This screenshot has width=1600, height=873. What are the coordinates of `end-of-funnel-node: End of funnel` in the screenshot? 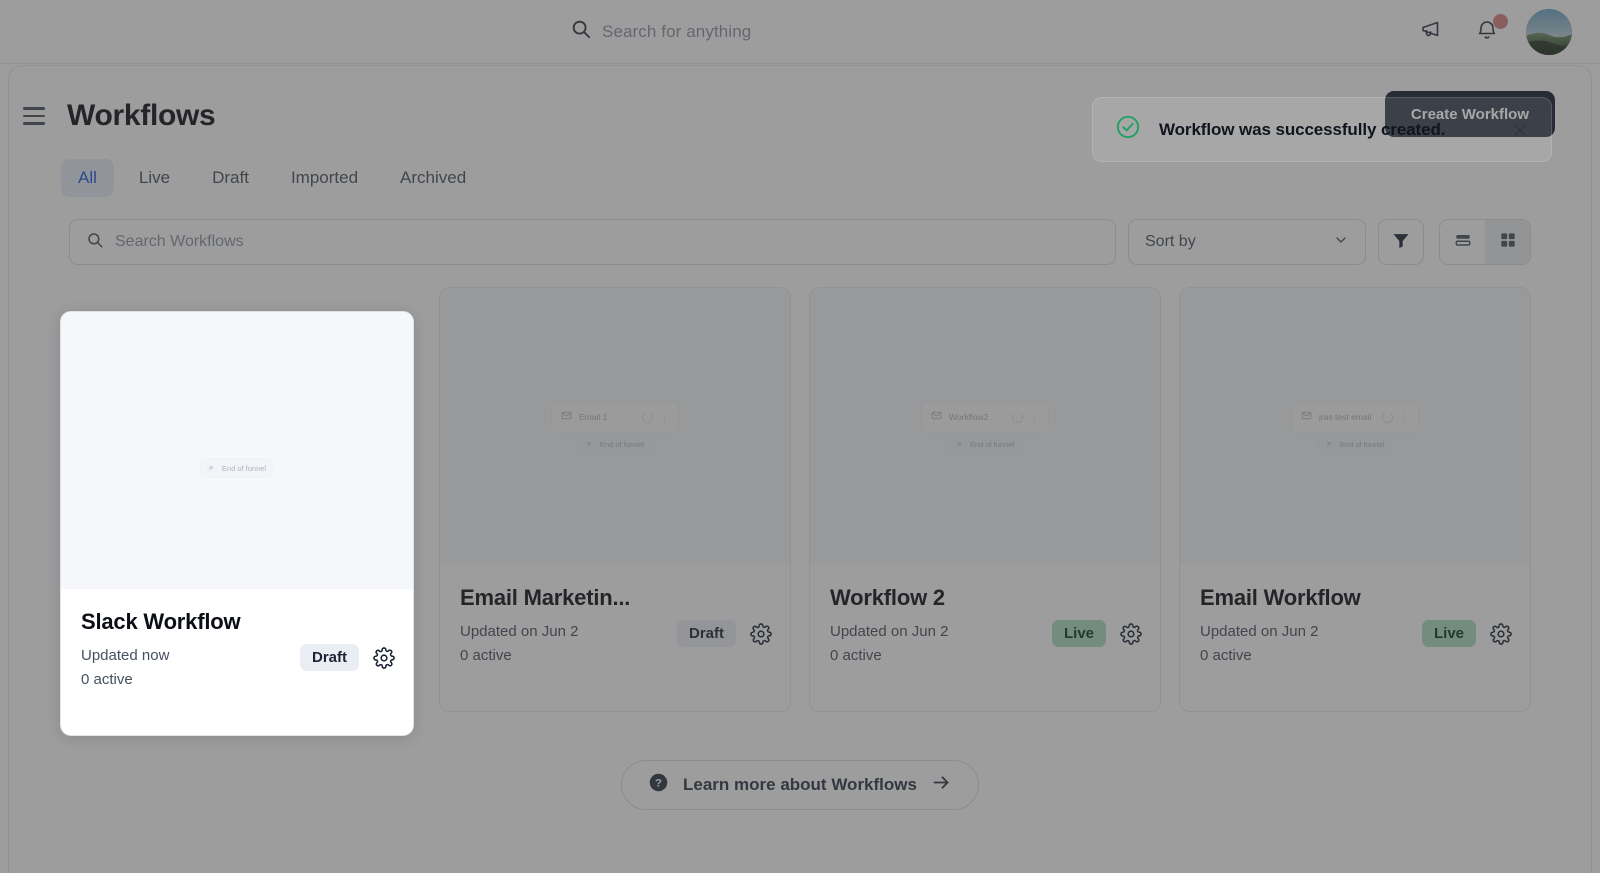 It's located at (237, 468).